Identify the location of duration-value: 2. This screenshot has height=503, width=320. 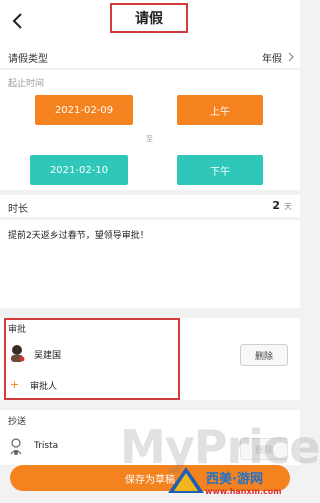
(276, 205).